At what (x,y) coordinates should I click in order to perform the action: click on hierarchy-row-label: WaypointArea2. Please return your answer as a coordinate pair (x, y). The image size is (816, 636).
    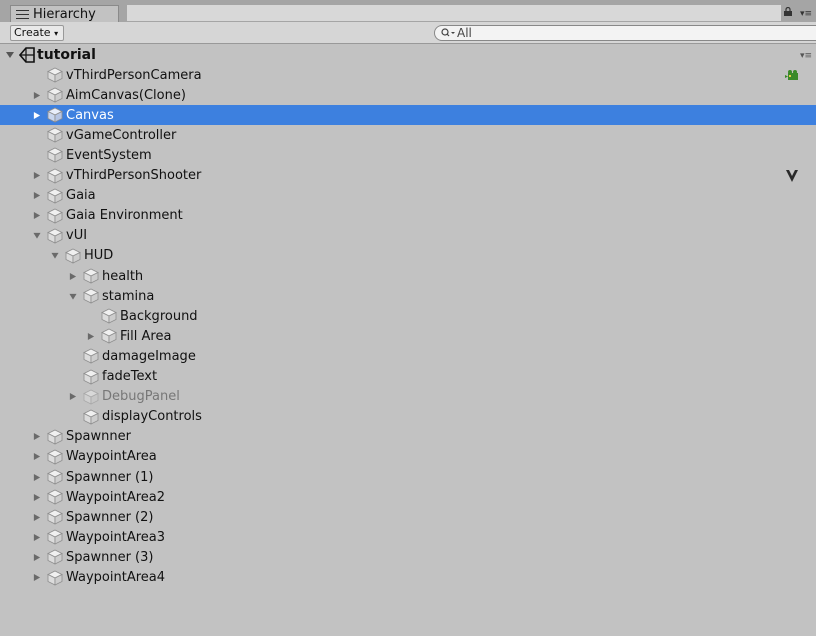
    Looking at the image, I should click on (116, 497).